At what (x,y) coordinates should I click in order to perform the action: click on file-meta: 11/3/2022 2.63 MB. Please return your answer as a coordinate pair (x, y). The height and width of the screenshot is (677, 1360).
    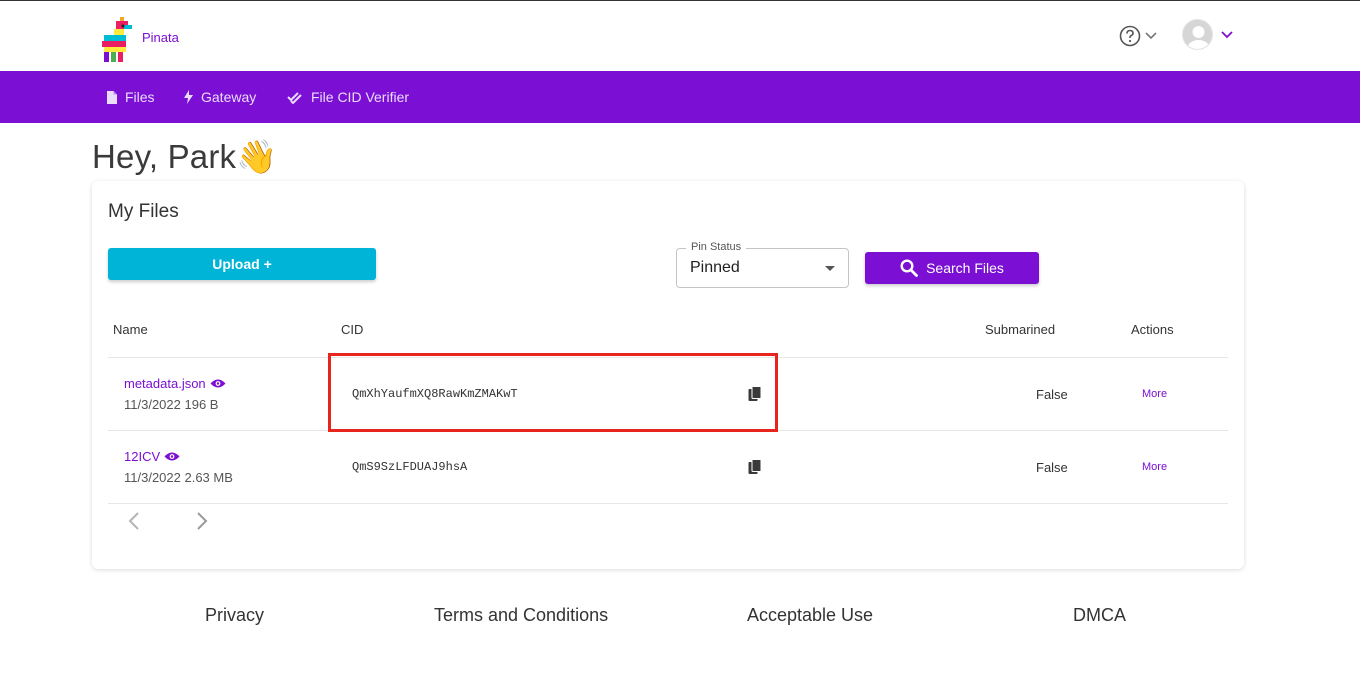
    Looking at the image, I should click on (178, 477).